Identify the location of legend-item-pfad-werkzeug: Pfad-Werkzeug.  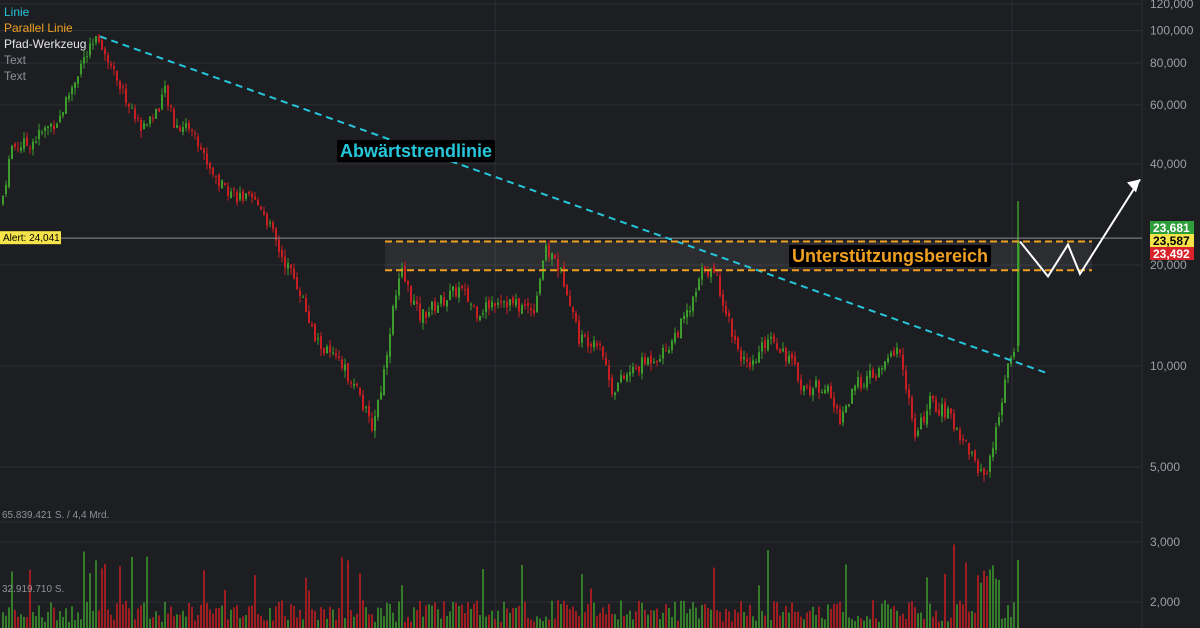
(45, 44).